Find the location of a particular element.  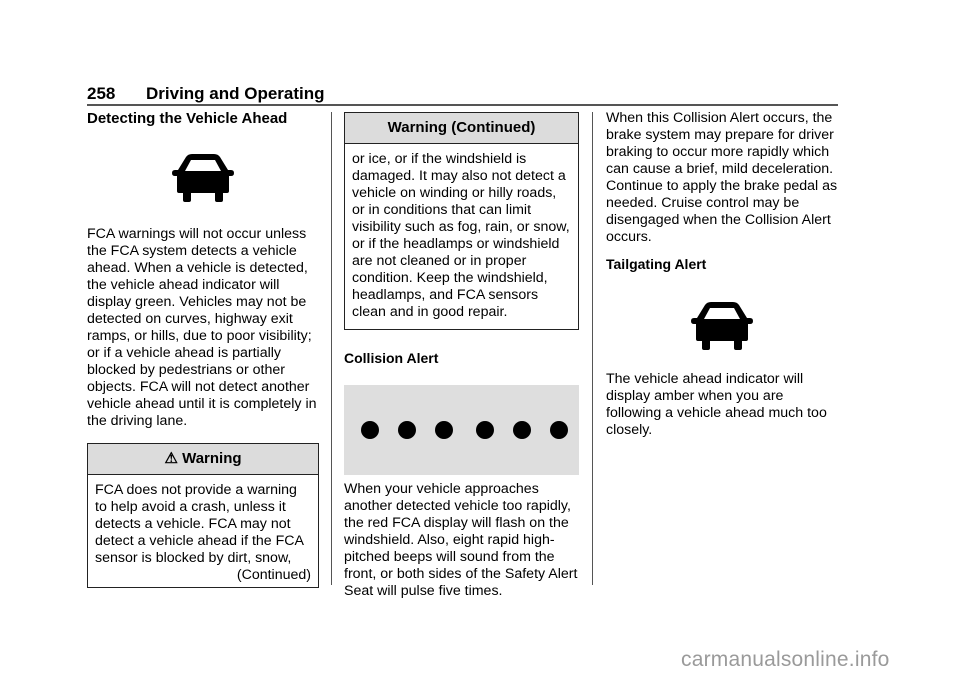

warning-header: ⚠ Warning is located at coordinates (203, 459).